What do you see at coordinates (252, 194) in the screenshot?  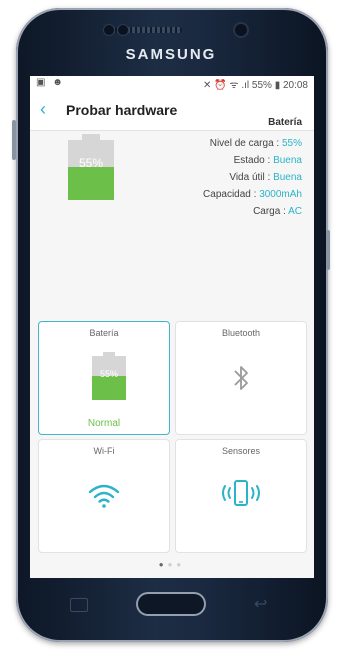 I see `info-row-capacidad: Capacidad : 3000mAh` at bounding box center [252, 194].